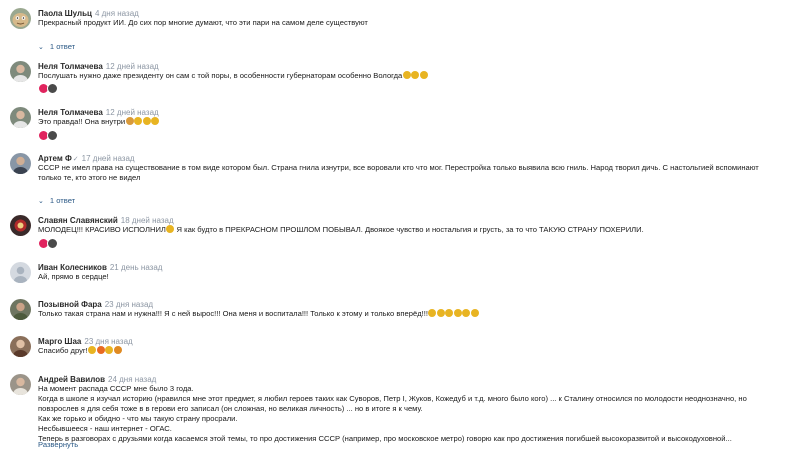  What do you see at coordinates (105, 428) in the screenshot?
I see `comment-line: Несбывшееся - наш интернет - ОГАС.` at bounding box center [105, 428].